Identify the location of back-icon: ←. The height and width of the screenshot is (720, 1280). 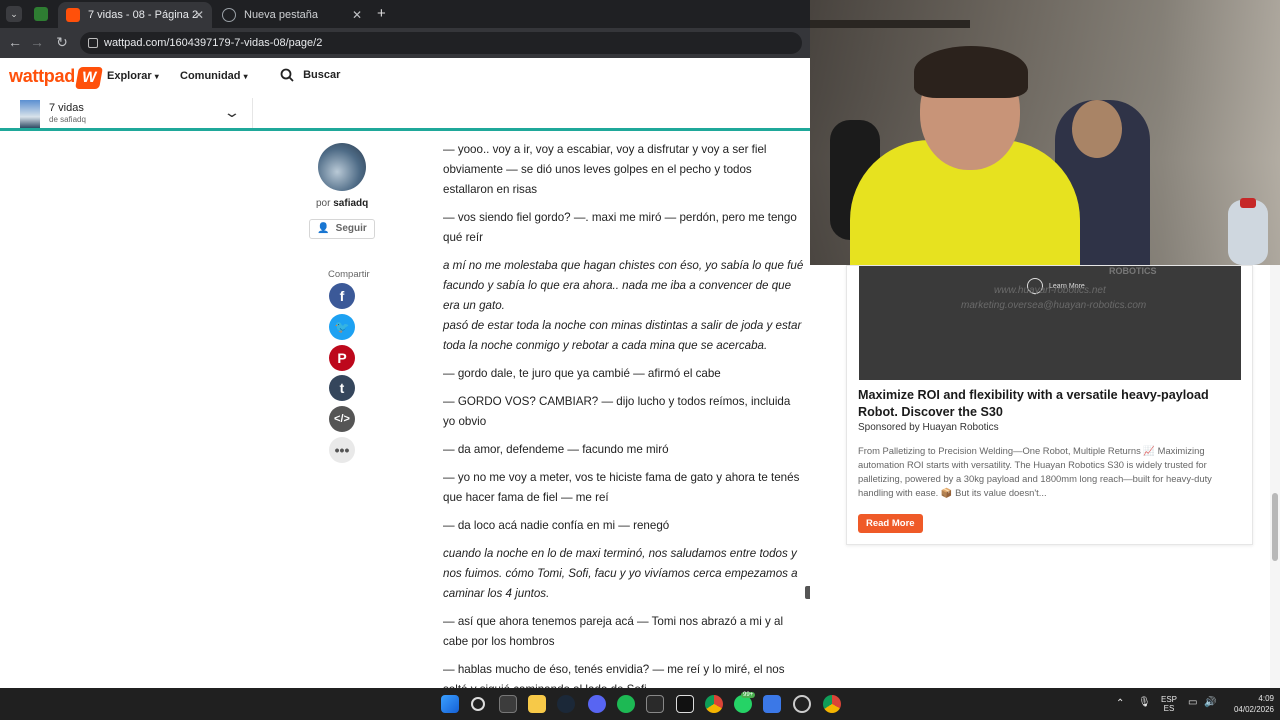
(15, 42).